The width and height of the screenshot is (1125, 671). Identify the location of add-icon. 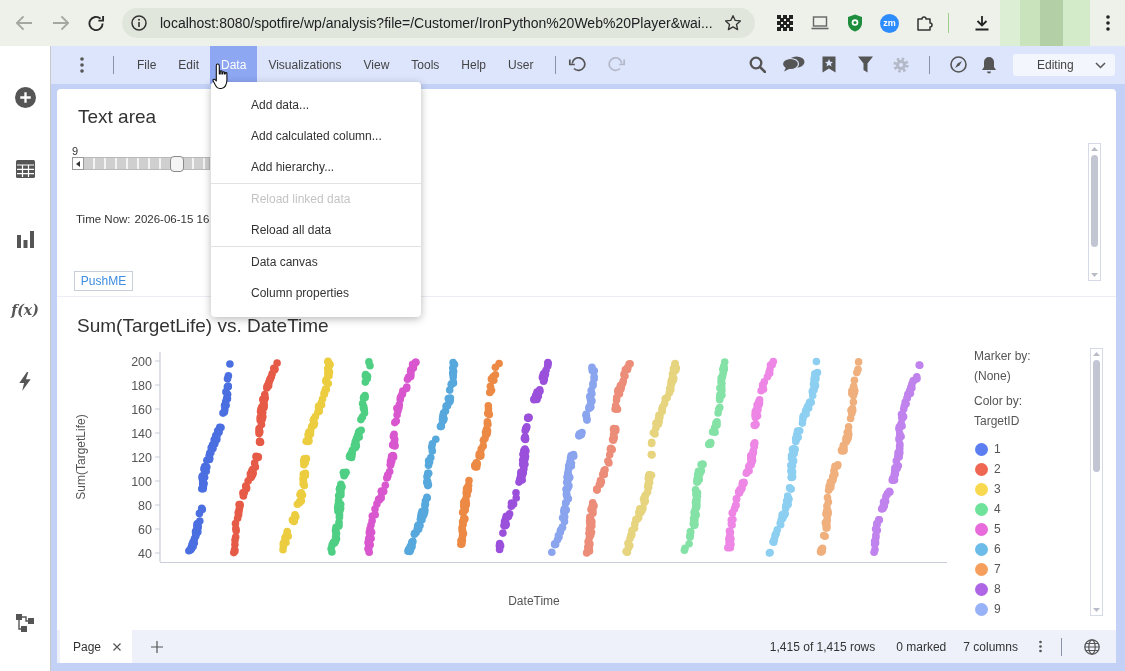
(25, 97).